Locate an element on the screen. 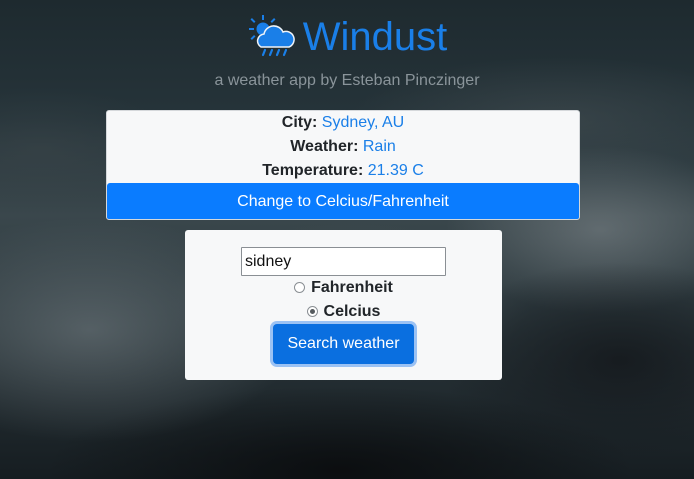  city-row: City: Sydney, AU is located at coordinates (343, 123).